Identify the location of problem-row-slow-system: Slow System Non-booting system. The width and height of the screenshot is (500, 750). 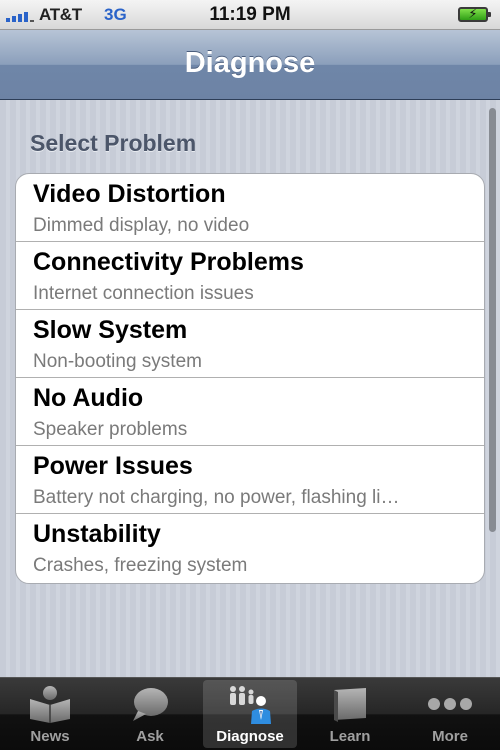
(250, 344).